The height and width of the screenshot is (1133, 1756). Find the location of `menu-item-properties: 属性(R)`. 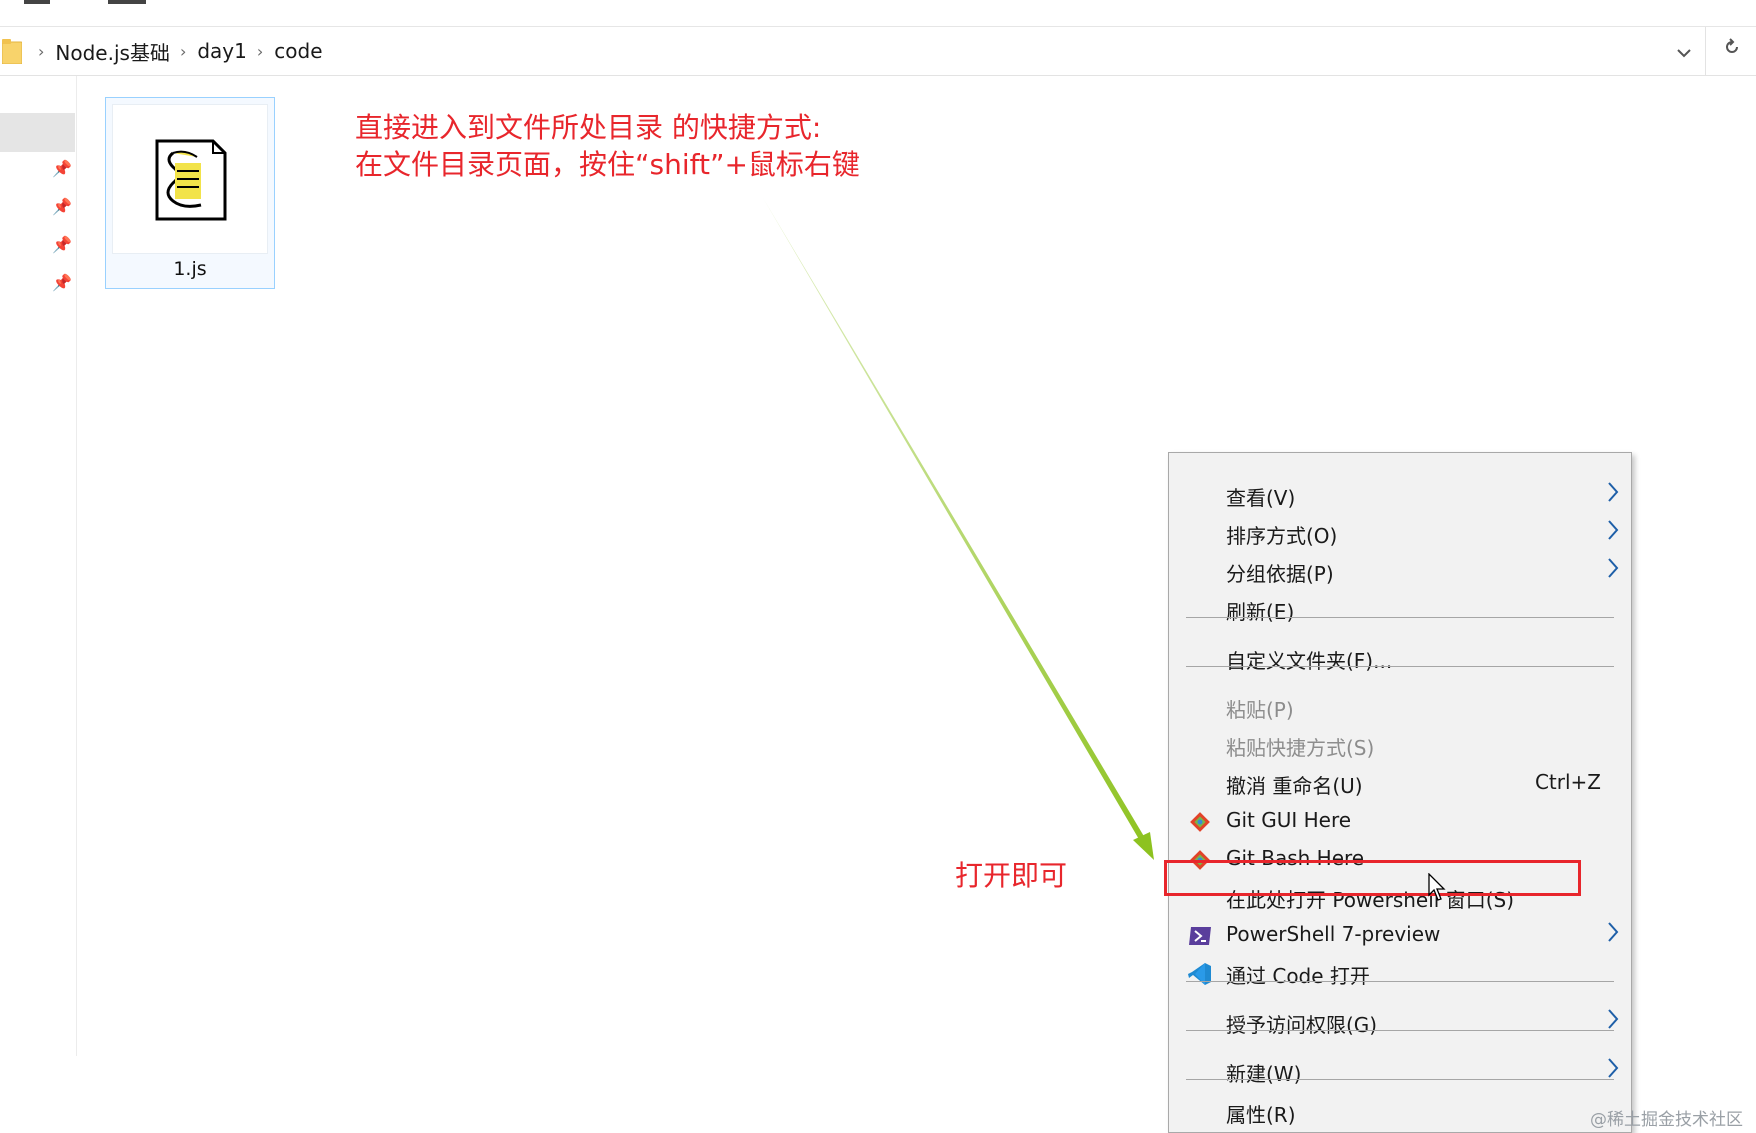

menu-item-properties: 属性(R) is located at coordinates (1400, 1112).